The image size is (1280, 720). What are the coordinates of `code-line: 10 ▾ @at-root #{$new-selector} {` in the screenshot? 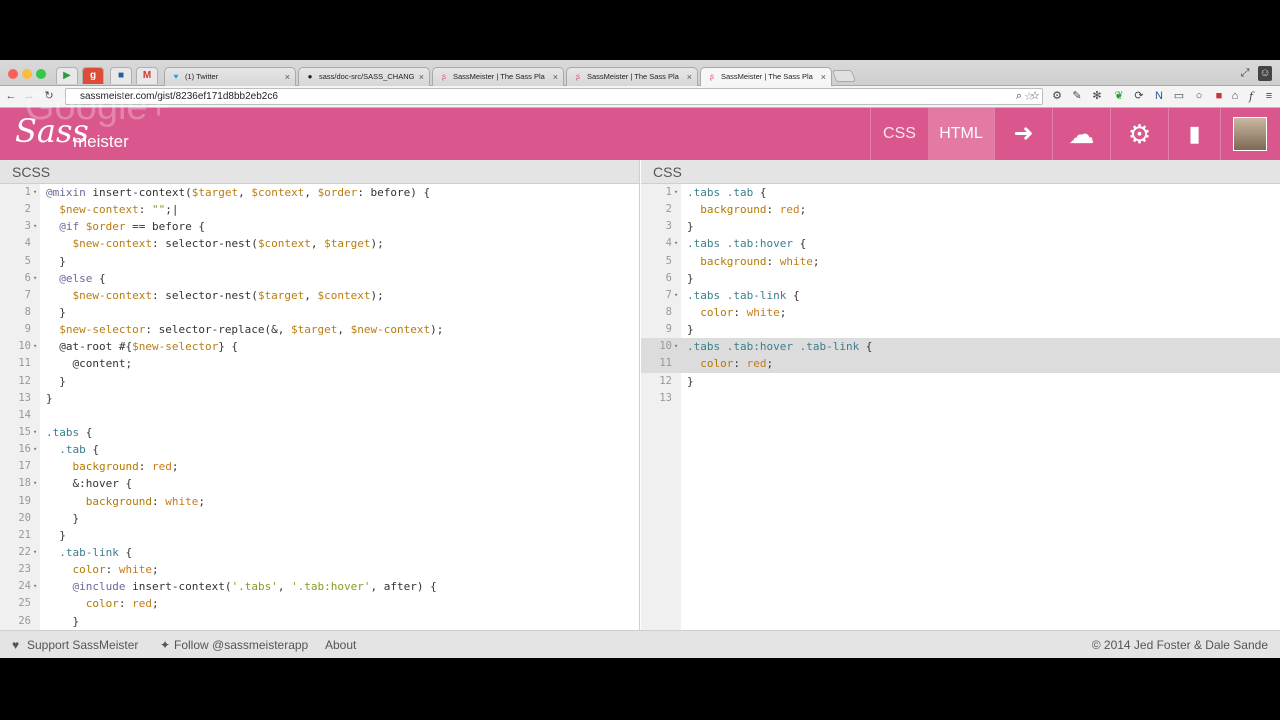 It's located at (319, 346).